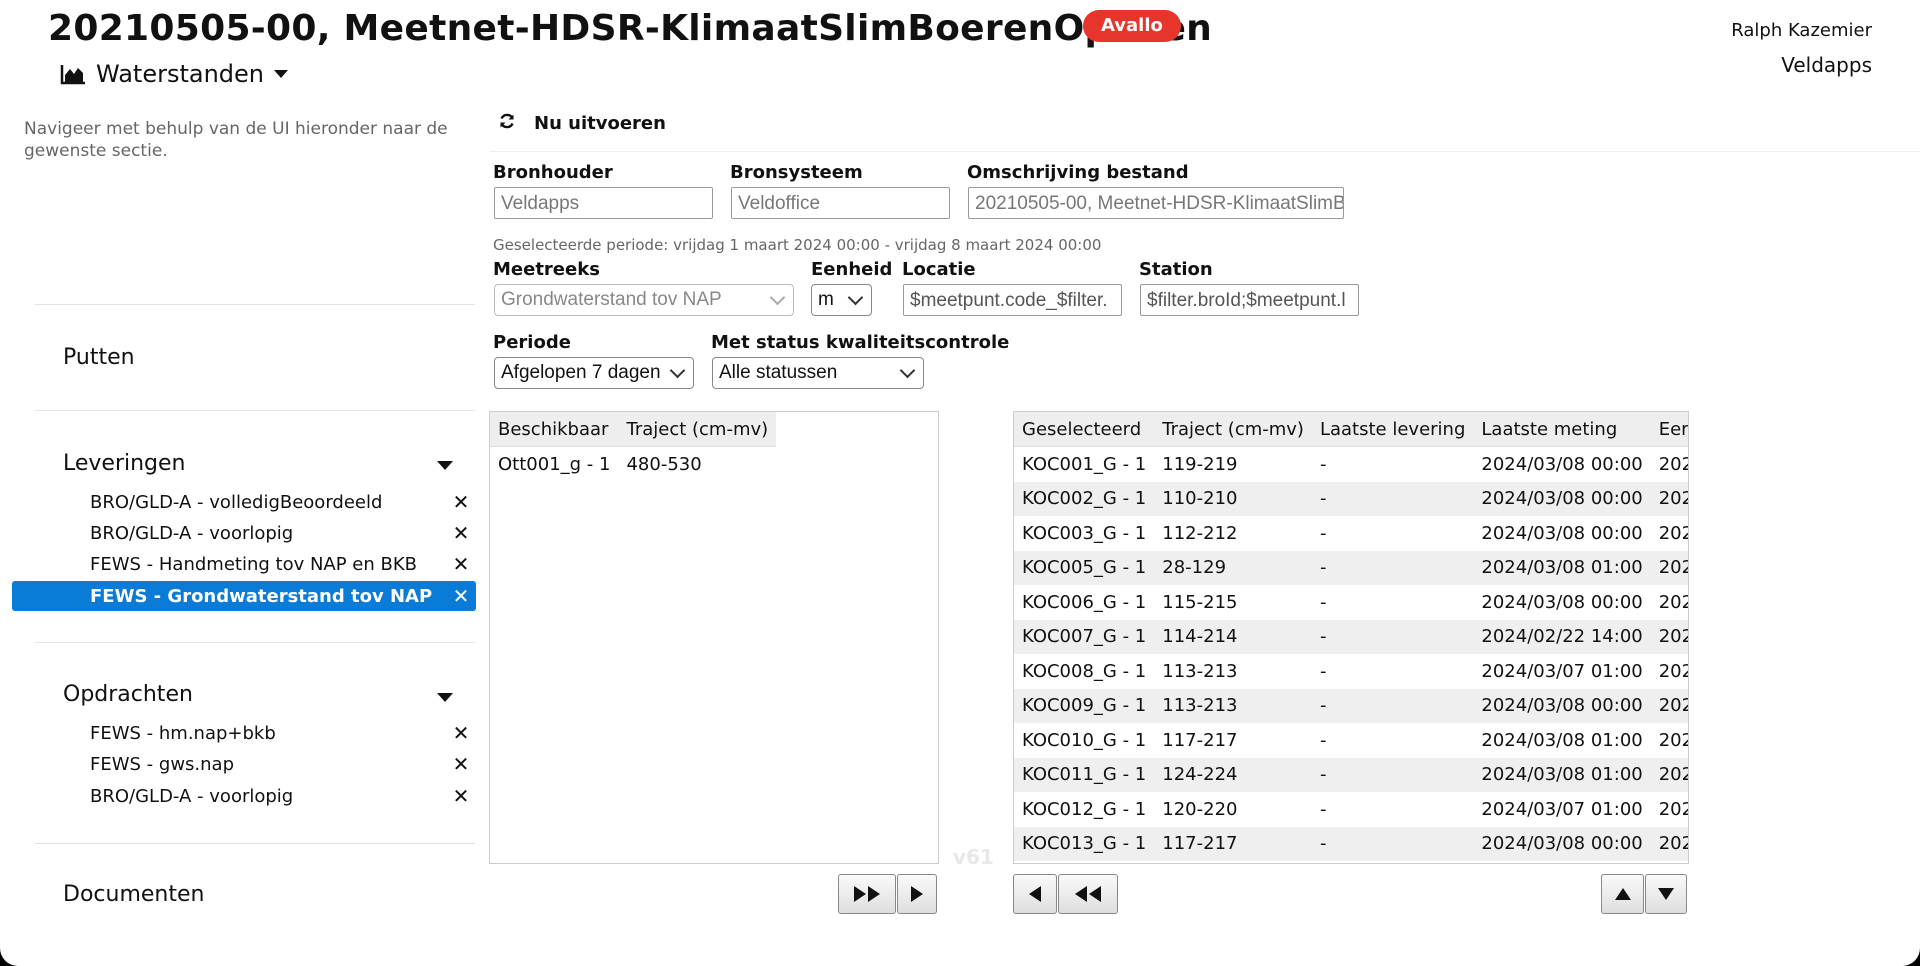 The height and width of the screenshot is (966, 1920). I want to click on table-cell: 2024/03/07 01:00, so click(1562, 671).